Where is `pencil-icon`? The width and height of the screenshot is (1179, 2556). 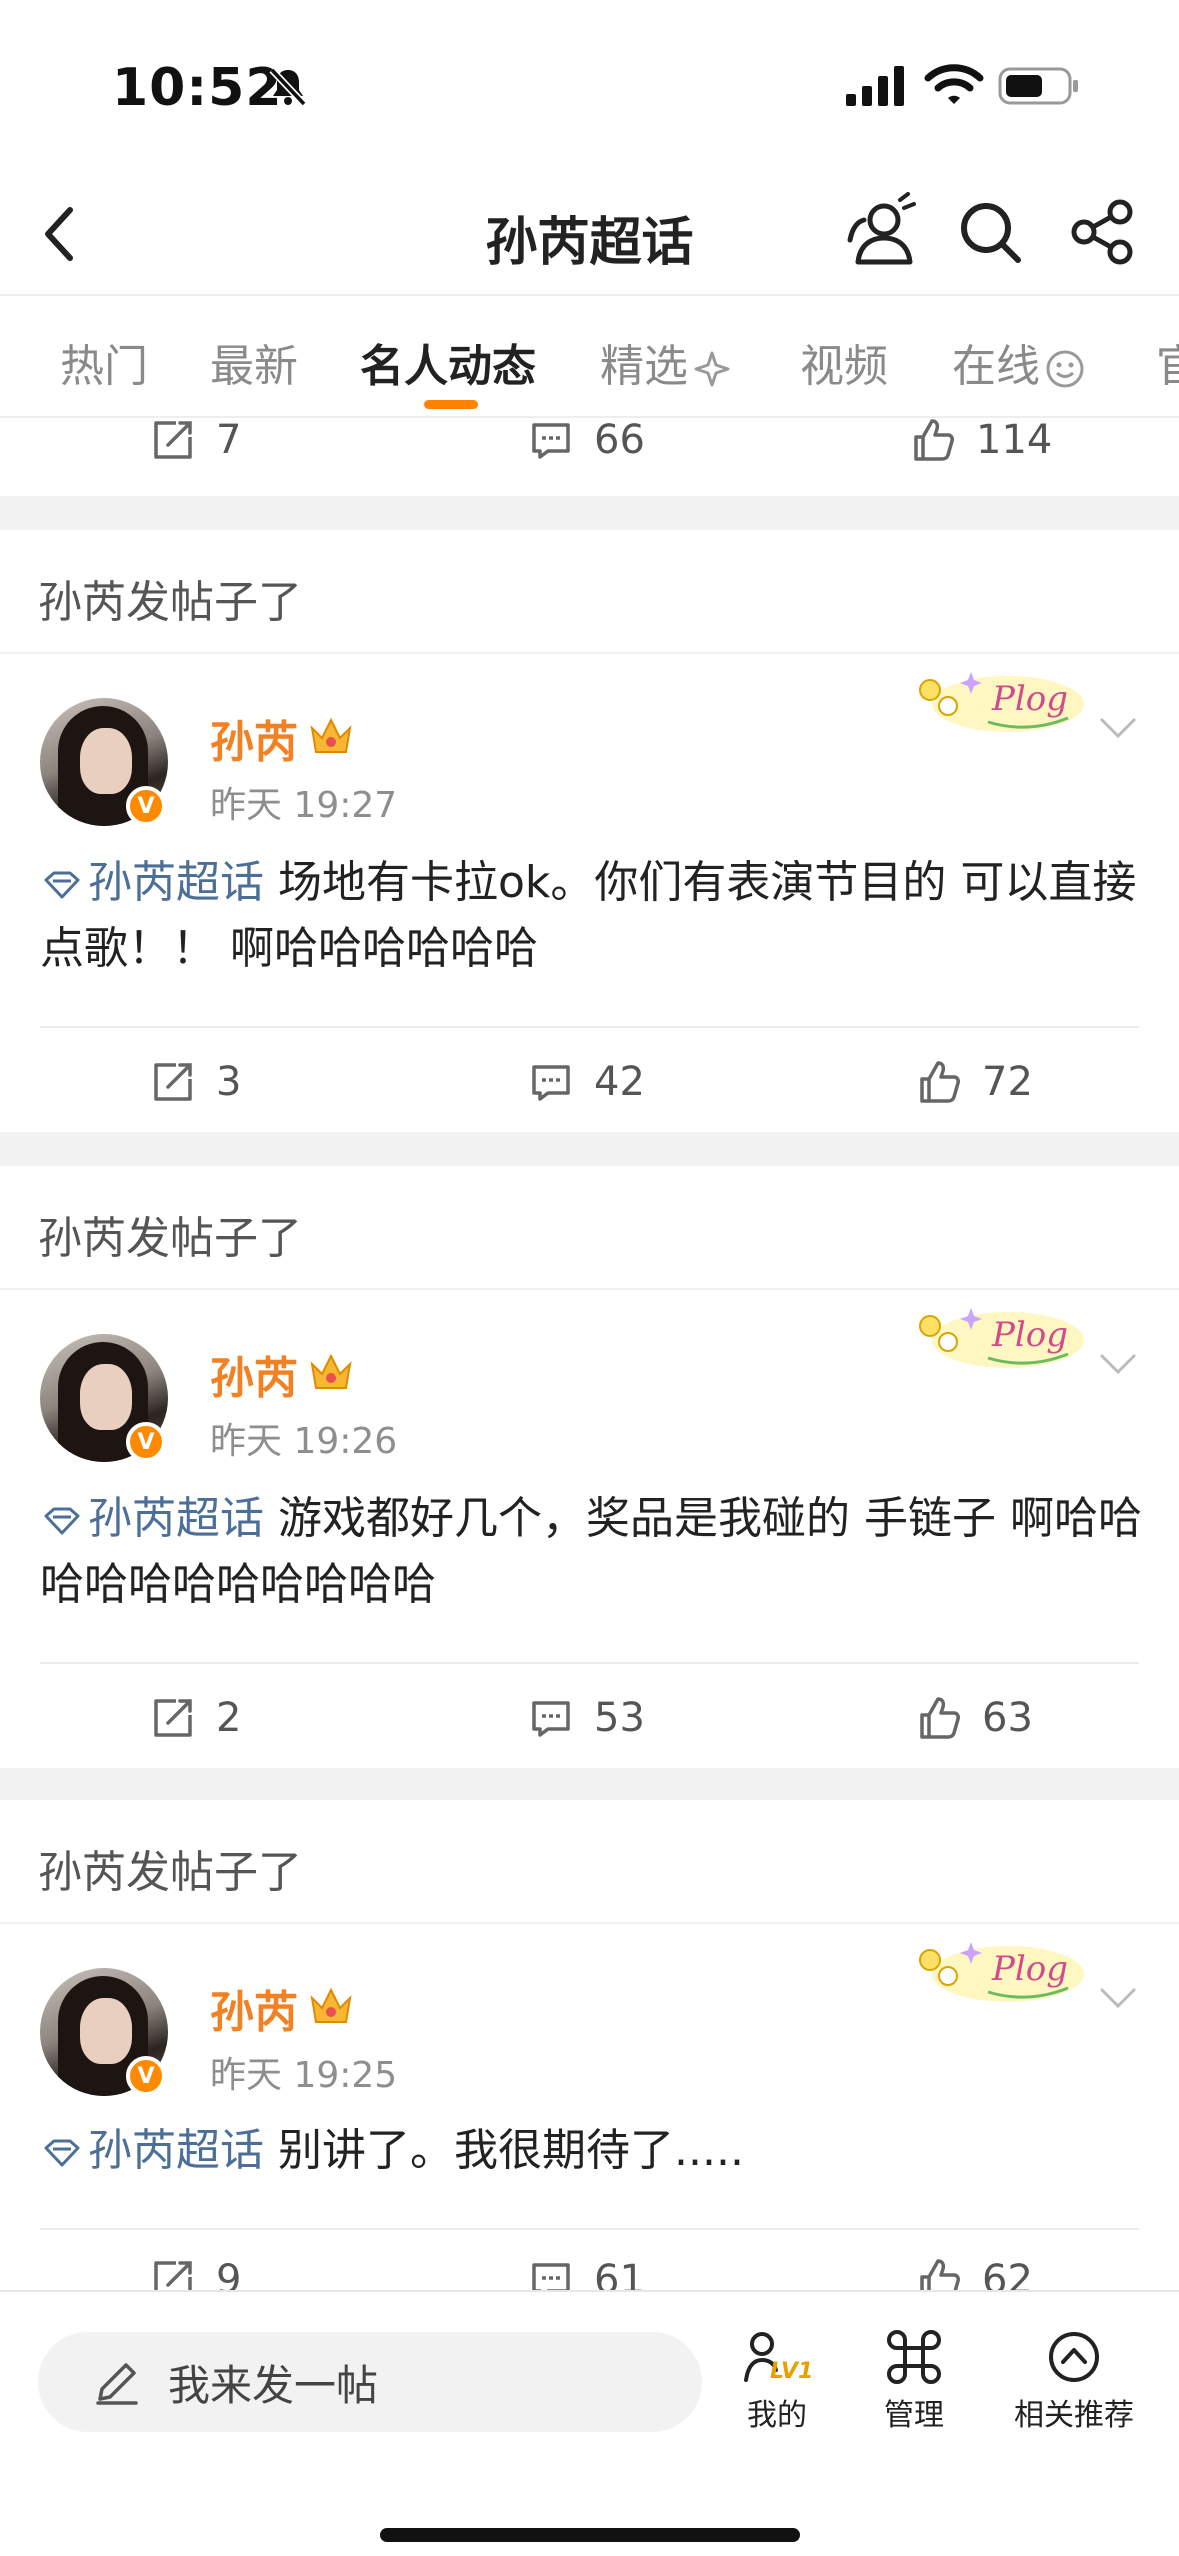
pencil-icon is located at coordinates (117, 2384).